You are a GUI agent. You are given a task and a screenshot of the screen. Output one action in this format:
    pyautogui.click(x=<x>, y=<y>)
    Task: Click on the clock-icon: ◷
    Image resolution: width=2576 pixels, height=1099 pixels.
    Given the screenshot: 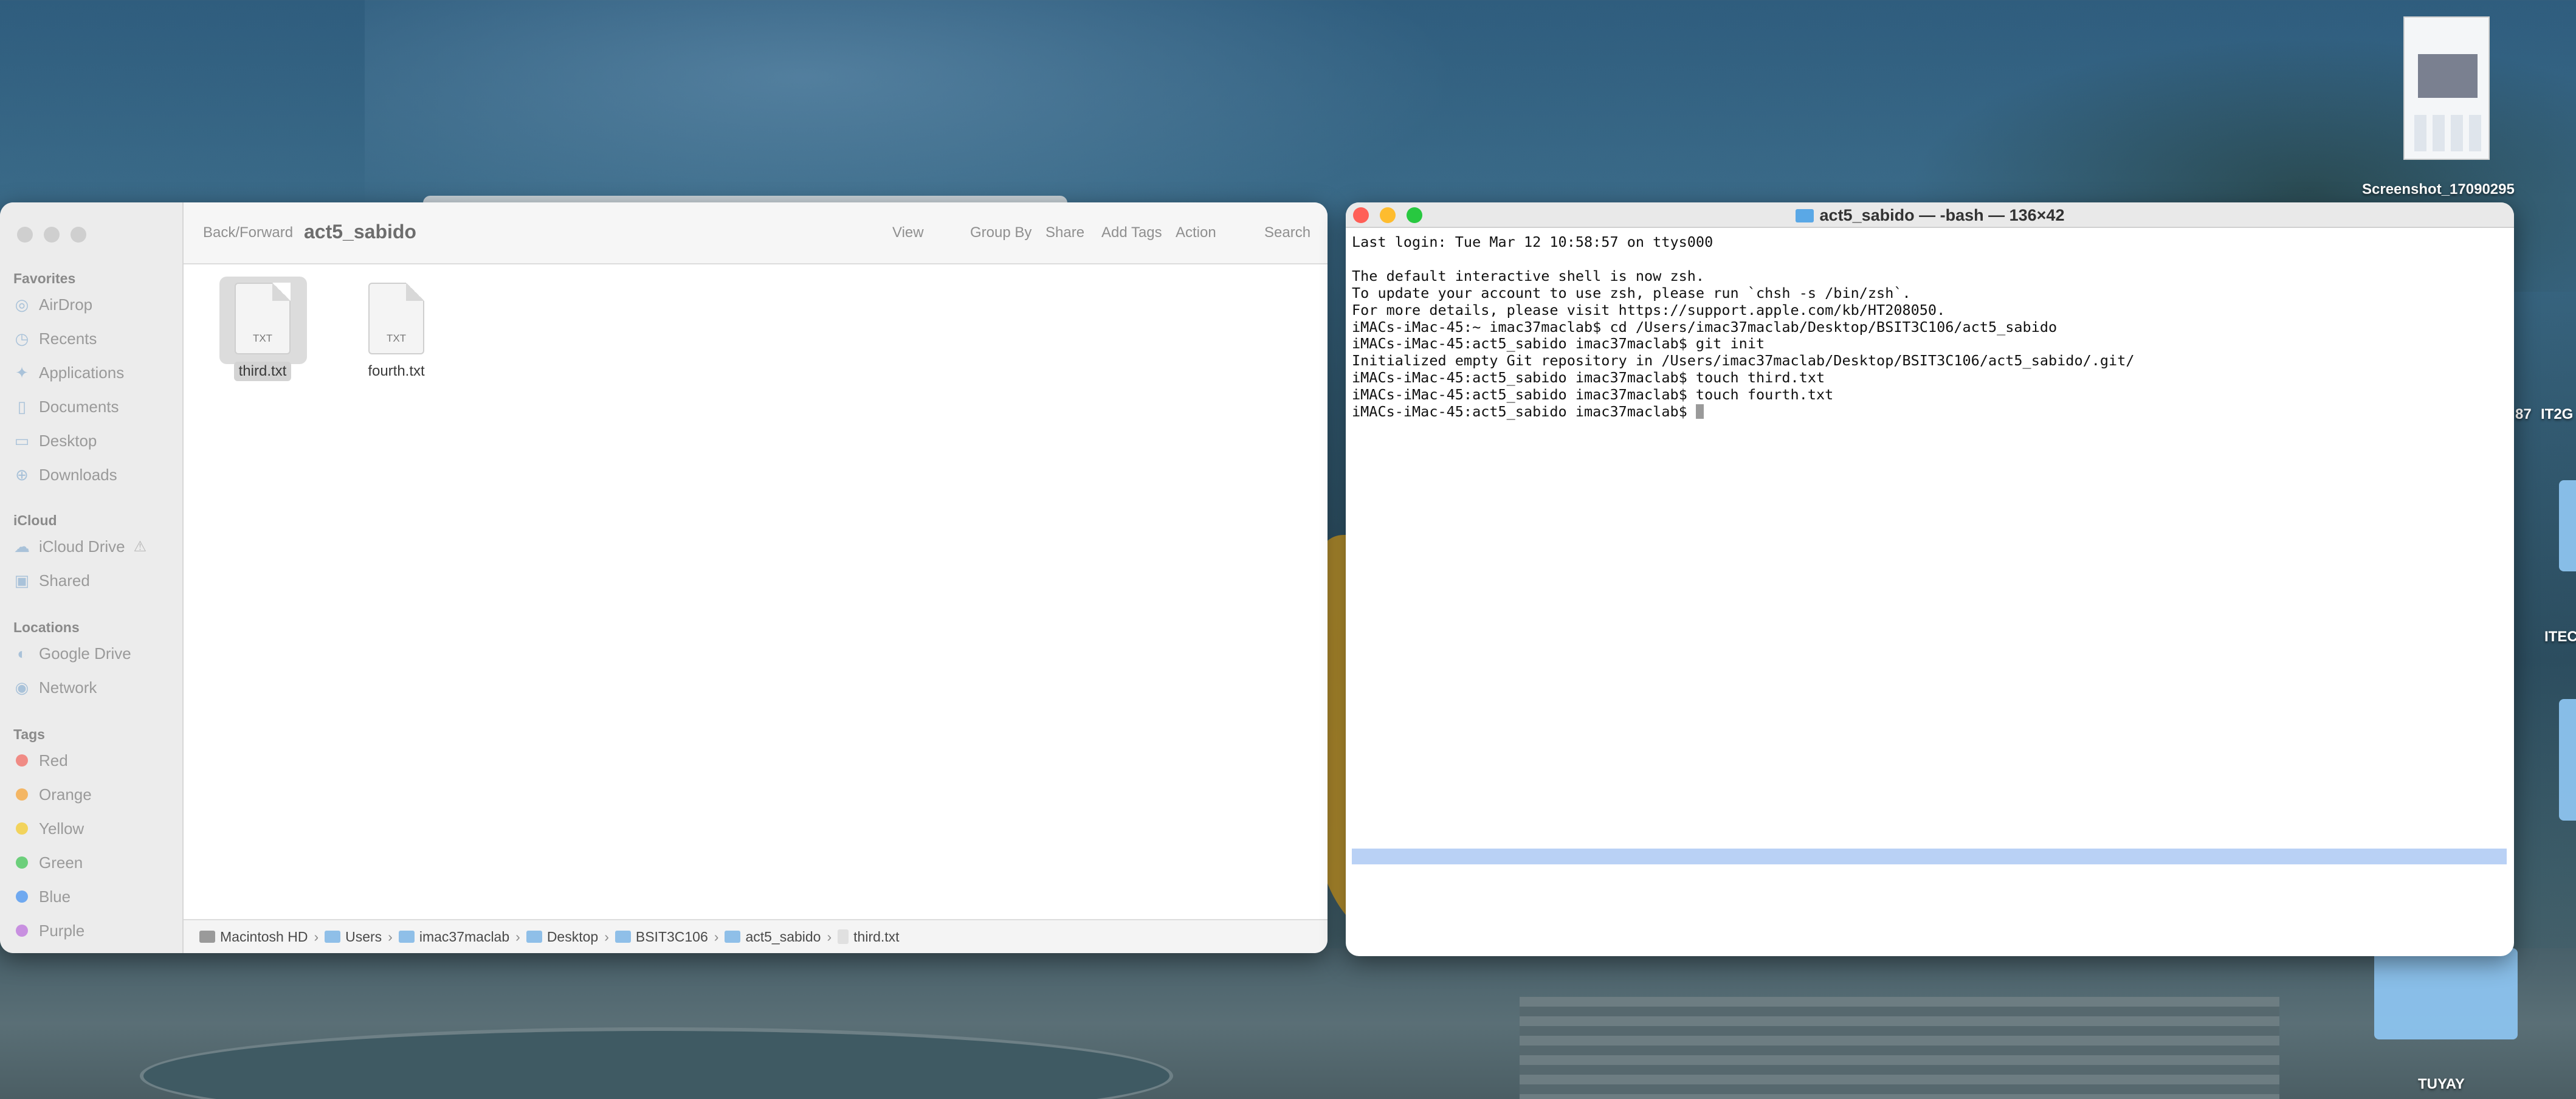 What is the action you would take?
    pyautogui.click(x=22, y=338)
    